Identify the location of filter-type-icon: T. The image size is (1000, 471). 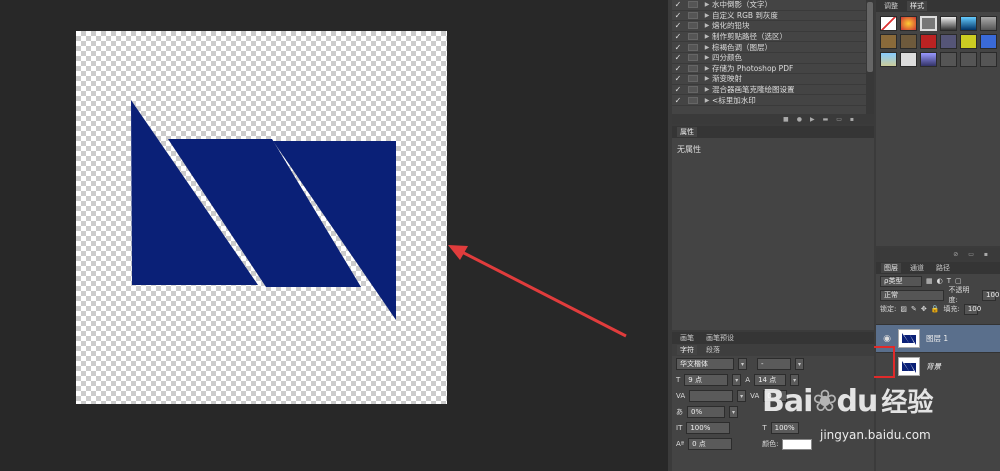
(949, 281).